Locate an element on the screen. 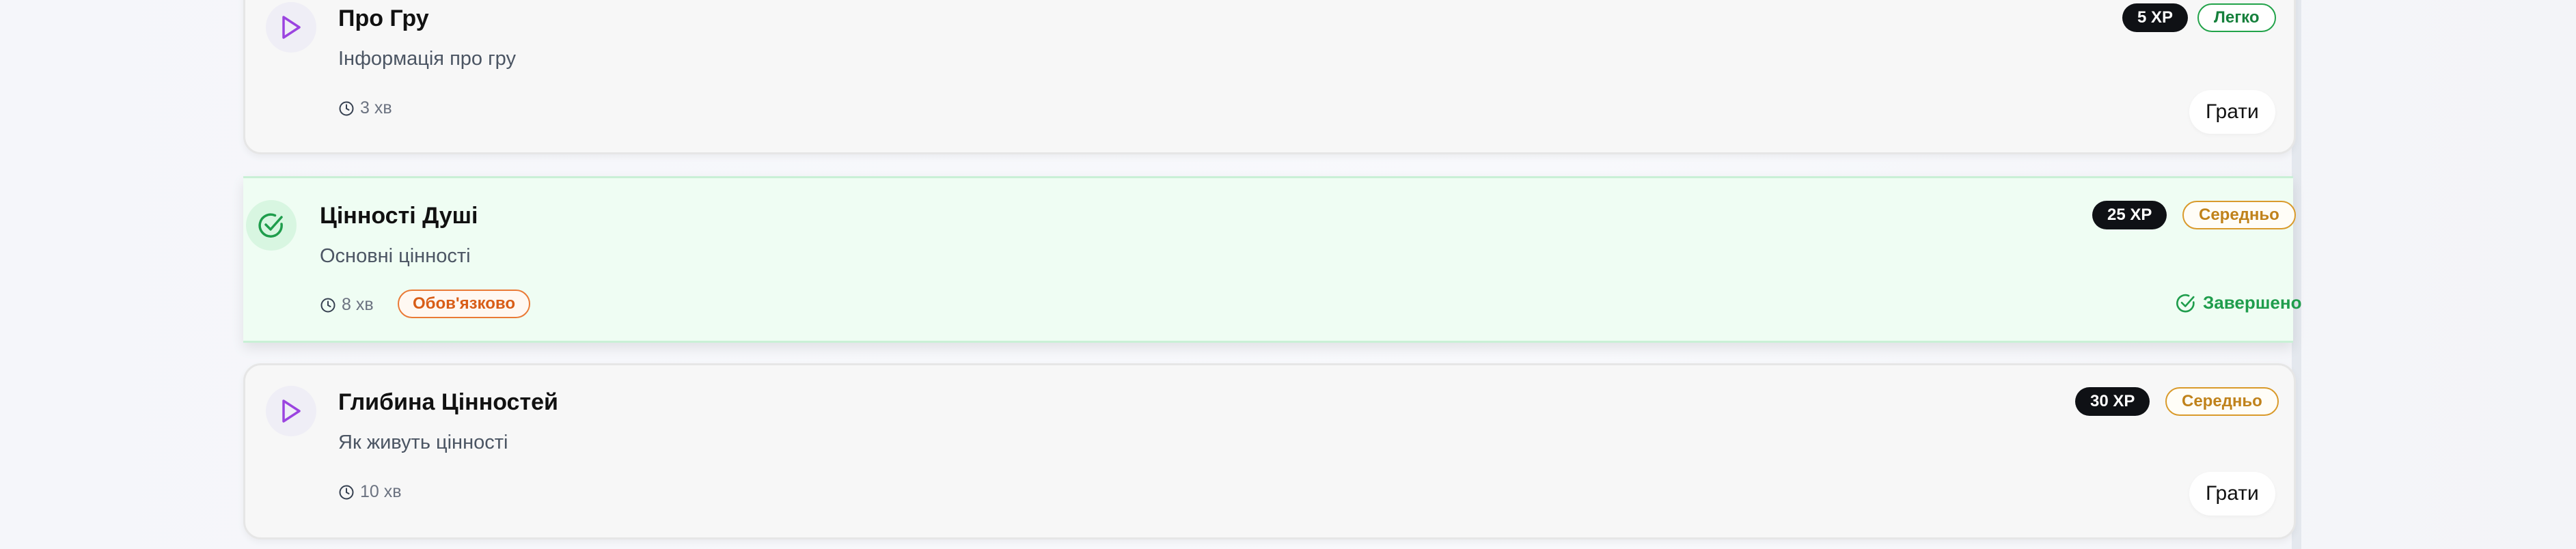 The height and width of the screenshot is (549, 2576). completed-status-label: Завершено is located at coordinates (2252, 303).